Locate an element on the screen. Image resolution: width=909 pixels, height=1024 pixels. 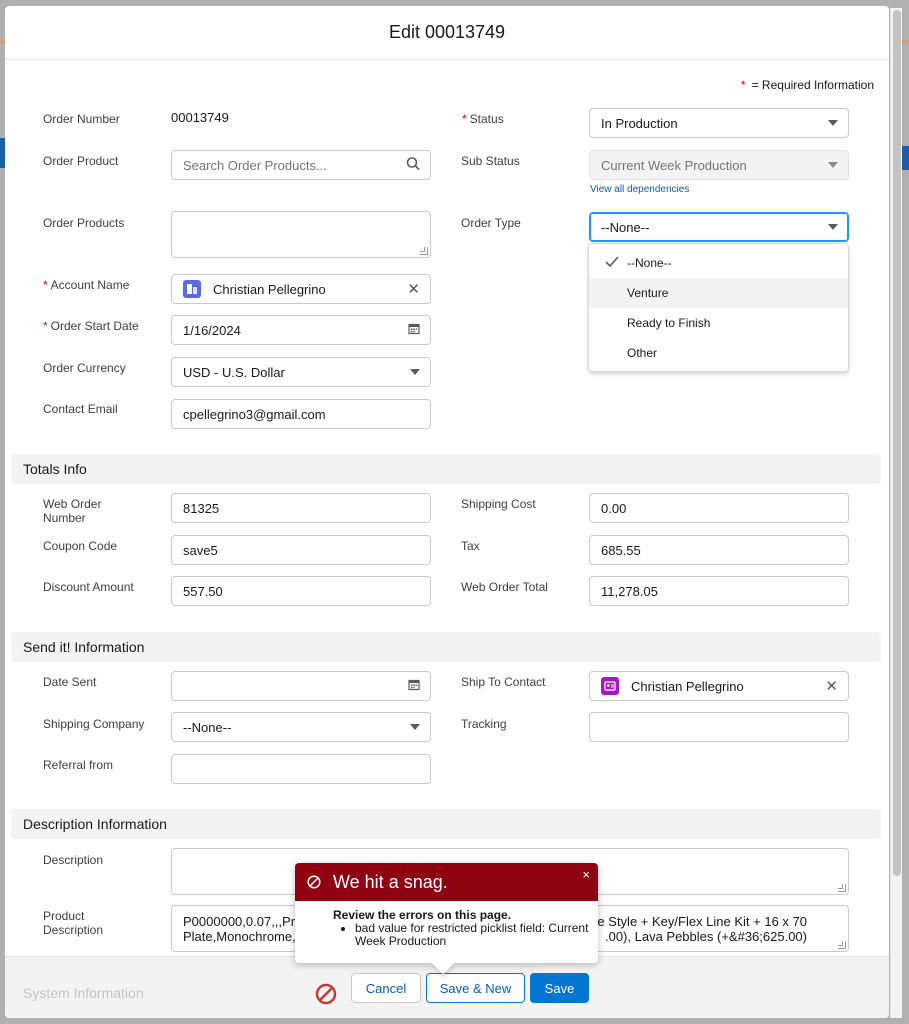
account-name-lookup: Christian Pellegrino ✕ is located at coordinates (301, 289).